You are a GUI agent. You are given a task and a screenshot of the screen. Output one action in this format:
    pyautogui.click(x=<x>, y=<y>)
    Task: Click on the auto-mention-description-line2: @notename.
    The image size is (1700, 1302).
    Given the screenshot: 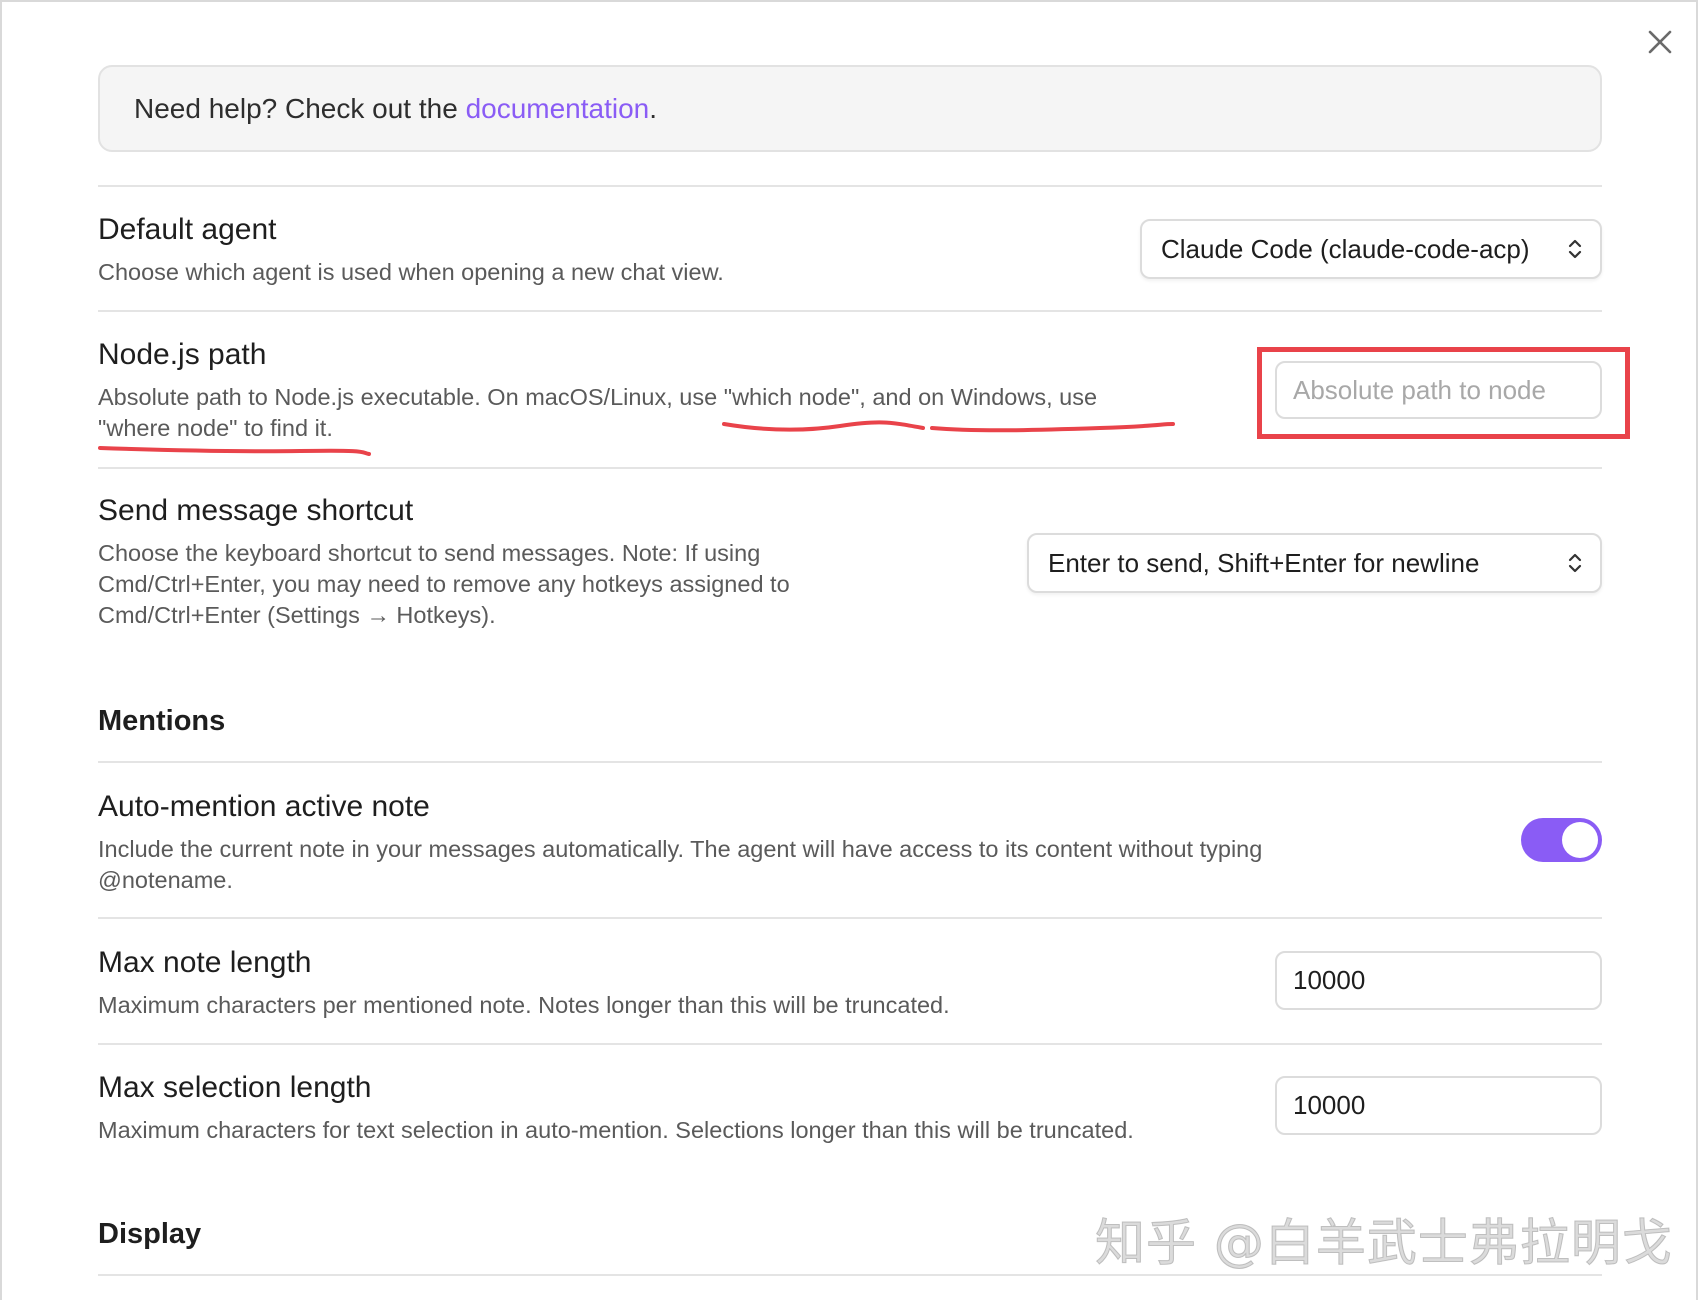 What is the action you would take?
    pyautogui.click(x=165, y=880)
    